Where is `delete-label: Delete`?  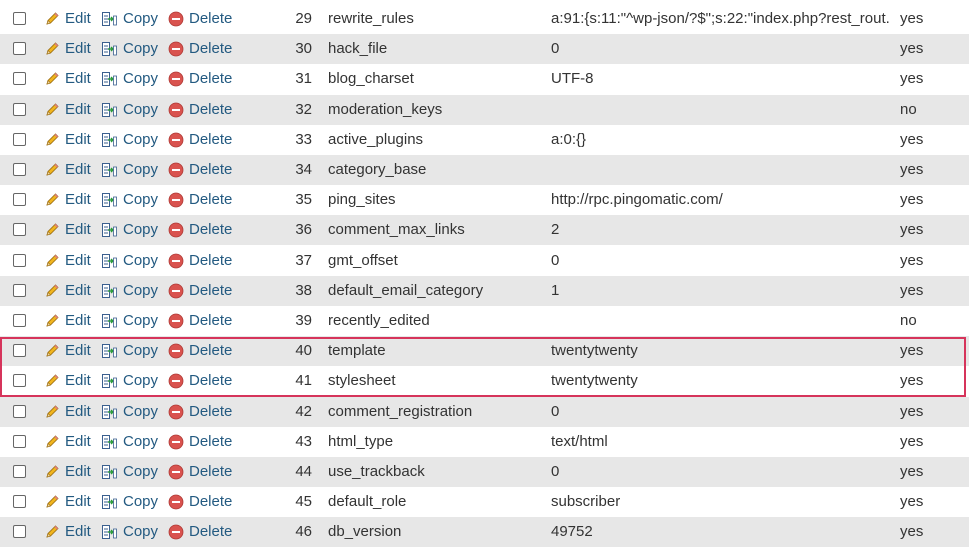 delete-label: Delete is located at coordinates (211, 411).